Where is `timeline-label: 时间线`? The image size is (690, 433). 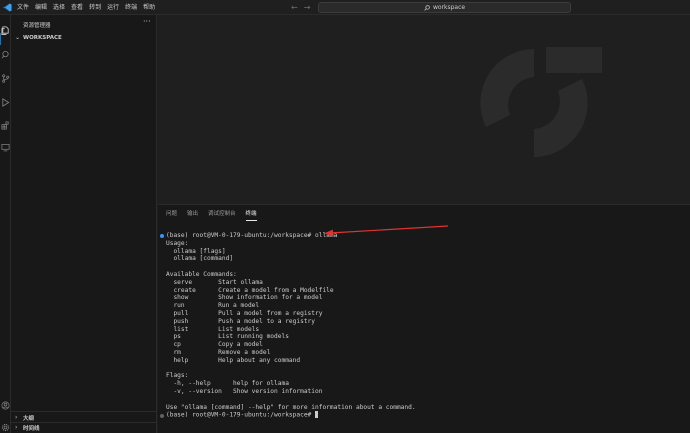 timeline-label: 时间线 is located at coordinates (31, 428).